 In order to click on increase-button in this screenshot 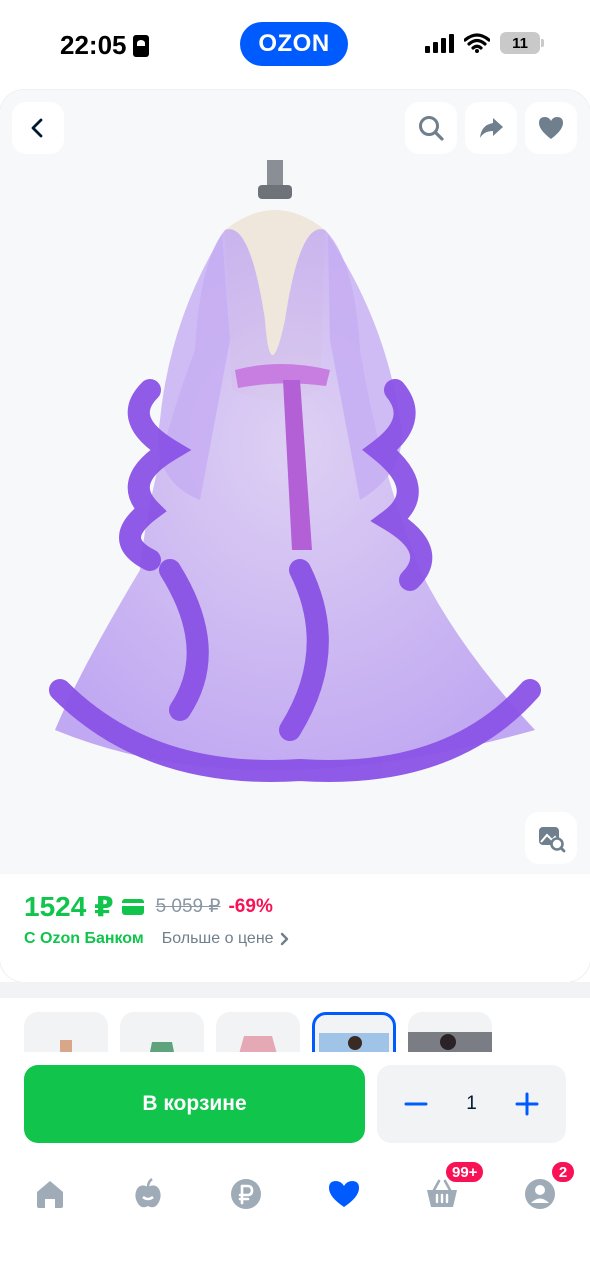, I will do `click(527, 1104)`.